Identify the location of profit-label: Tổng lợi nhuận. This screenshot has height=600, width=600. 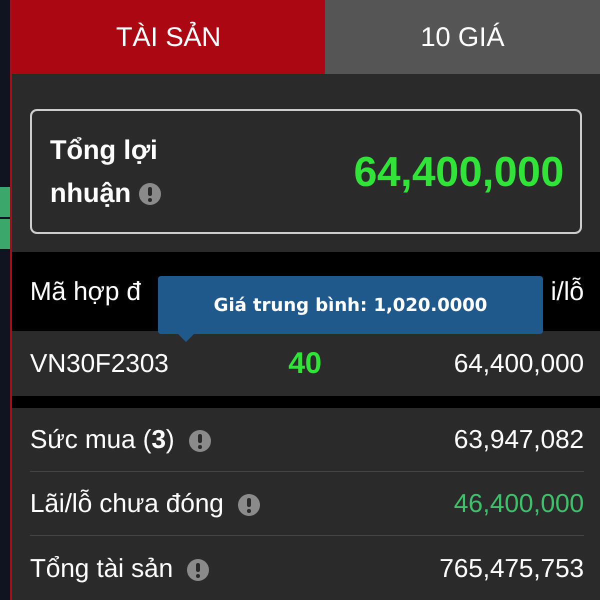
(120, 171).